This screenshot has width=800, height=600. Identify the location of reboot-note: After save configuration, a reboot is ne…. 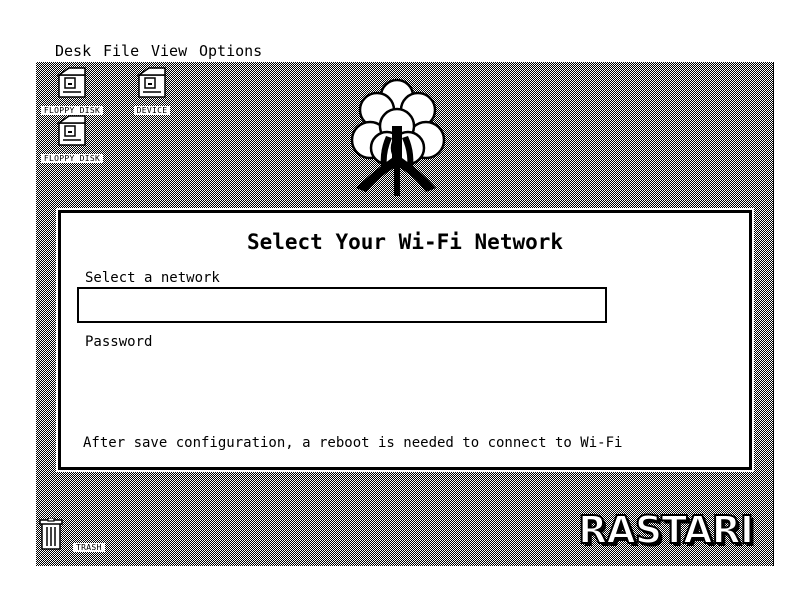
(353, 443).